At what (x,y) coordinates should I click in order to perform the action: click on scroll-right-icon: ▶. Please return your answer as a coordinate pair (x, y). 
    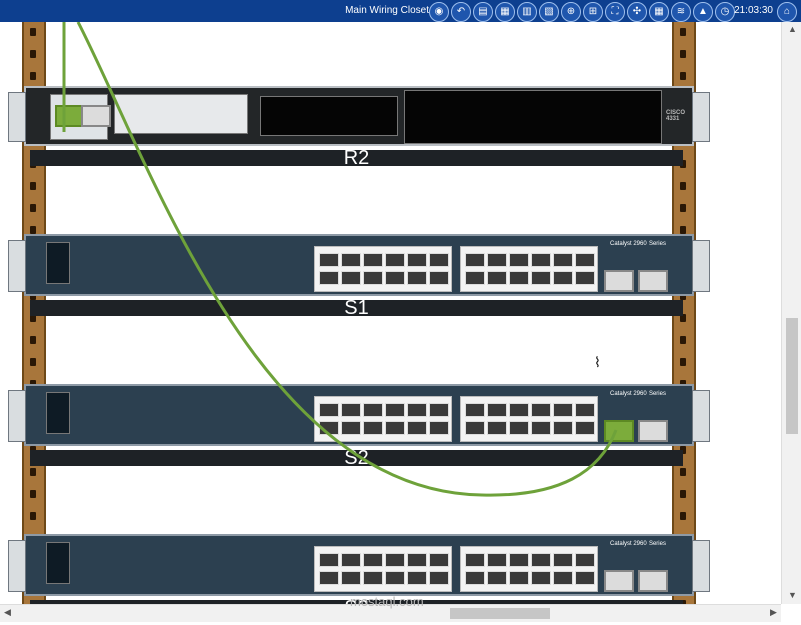
    Looking at the image, I should click on (773, 612).